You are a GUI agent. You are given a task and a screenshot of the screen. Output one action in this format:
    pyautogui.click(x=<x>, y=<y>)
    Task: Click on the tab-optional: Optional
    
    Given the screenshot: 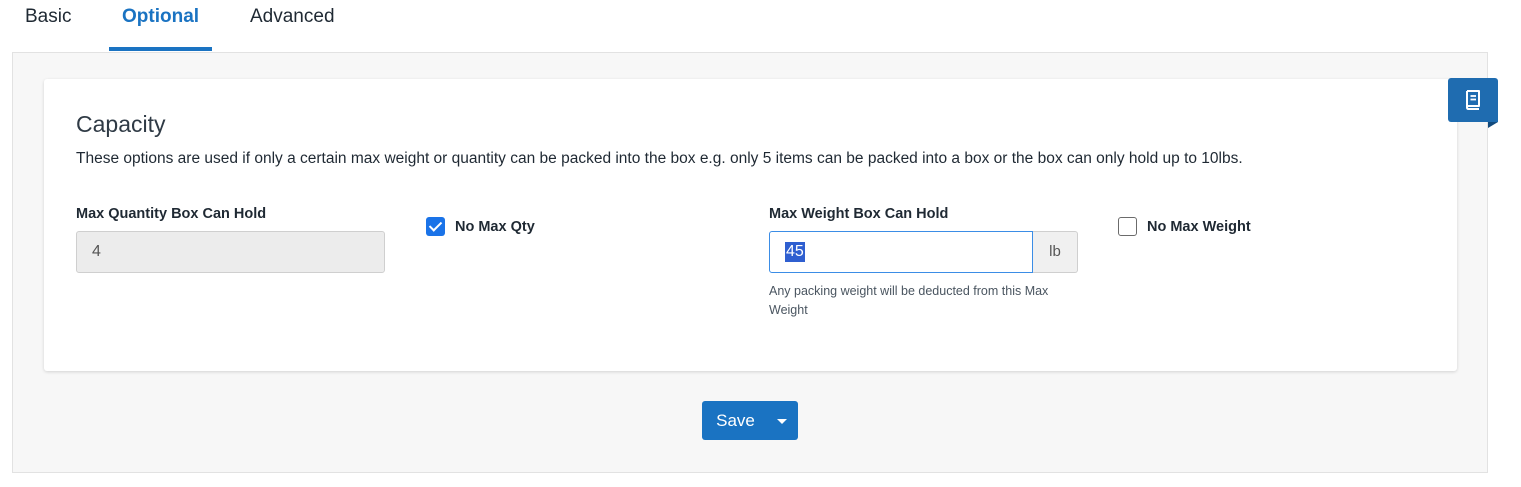 What is the action you would take?
    pyautogui.click(x=160, y=26)
    